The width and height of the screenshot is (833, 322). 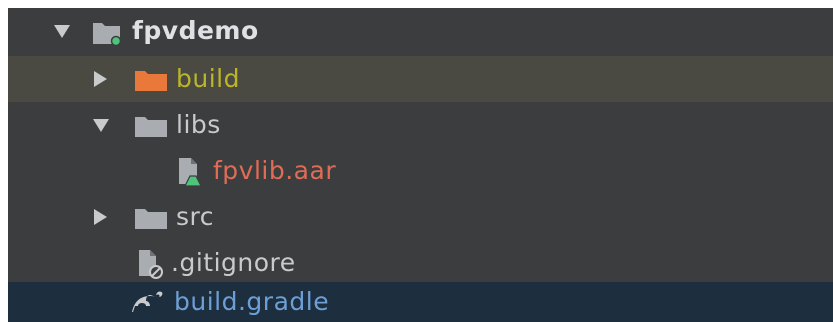 I want to click on tree-item-libs: libs, so click(x=420, y=125).